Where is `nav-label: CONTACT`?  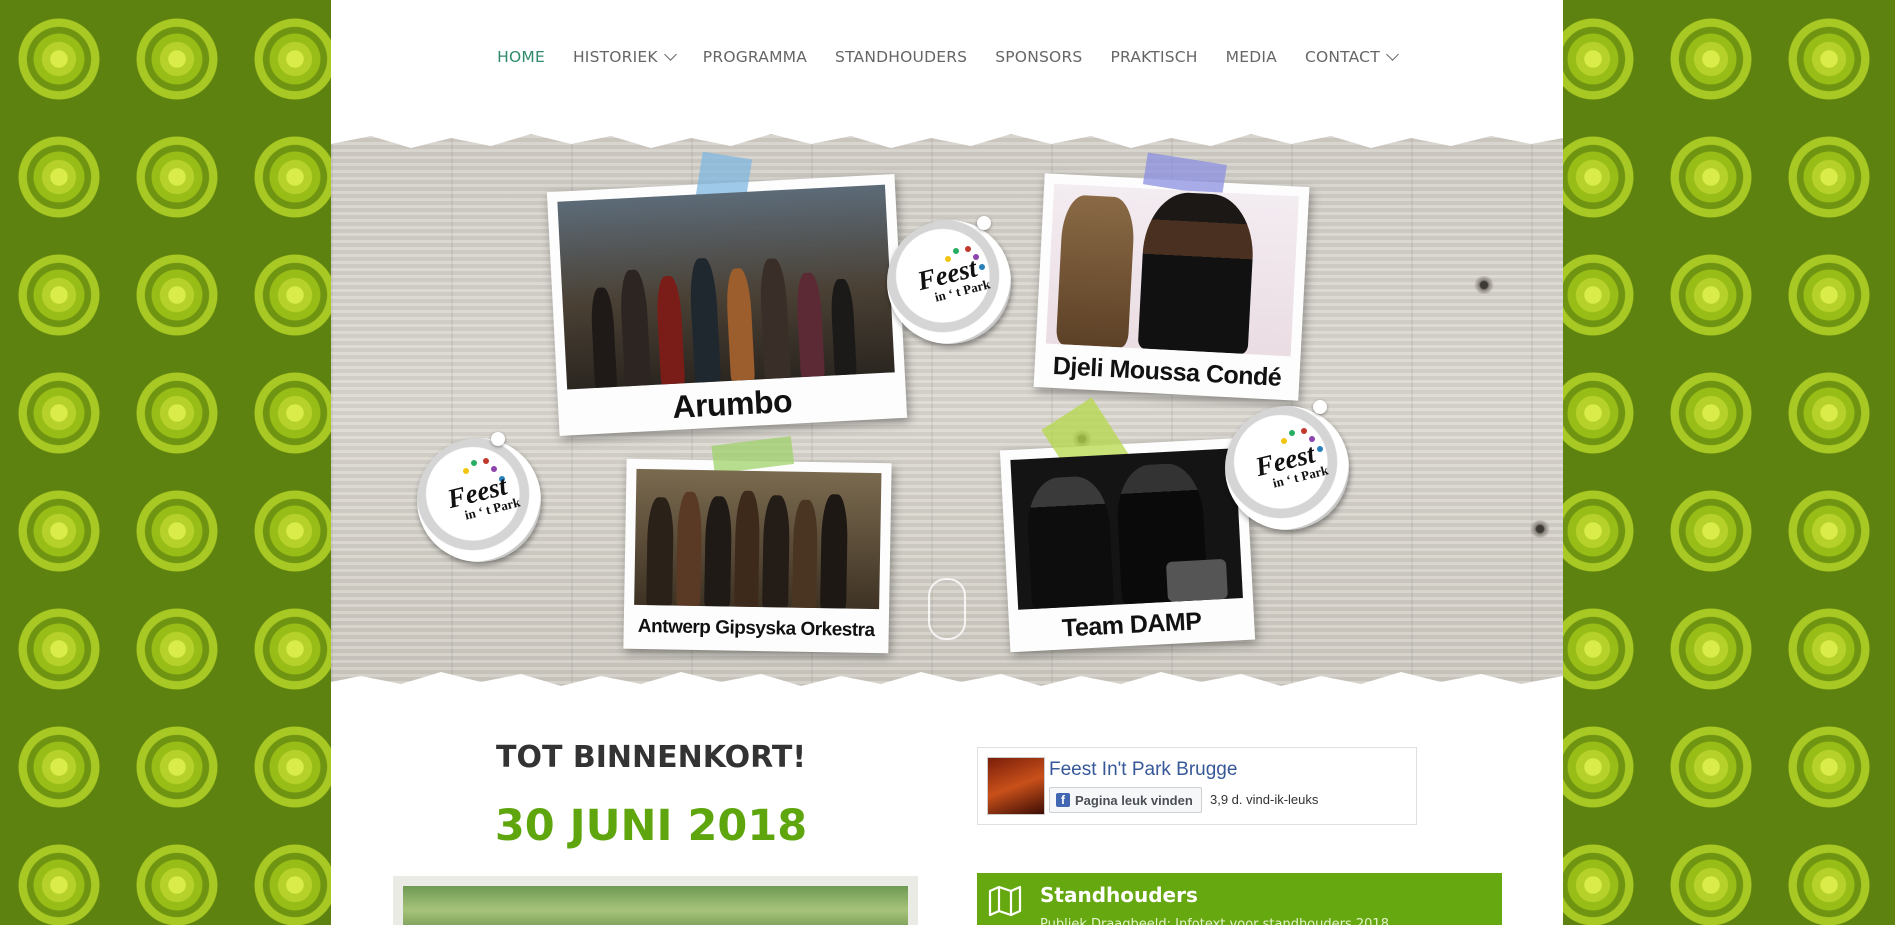
nav-label: CONTACT is located at coordinates (1342, 57).